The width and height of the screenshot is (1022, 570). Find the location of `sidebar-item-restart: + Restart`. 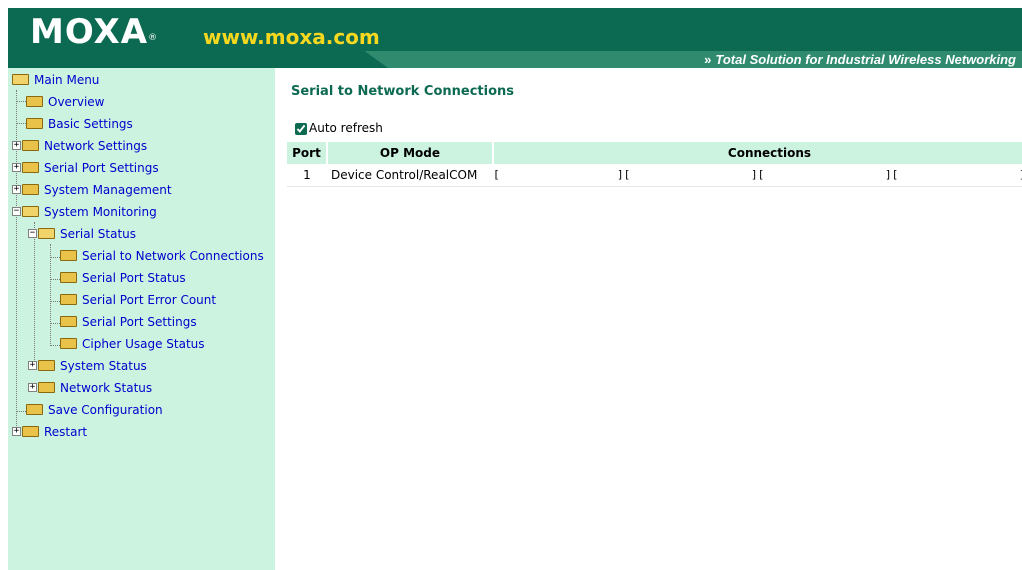

sidebar-item-restart: + Restart is located at coordinates (49, 432).